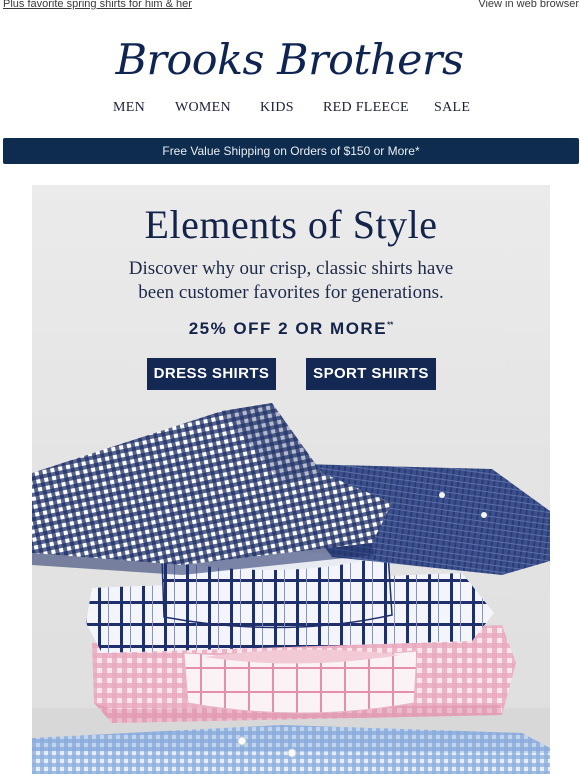 This screenshot has height=774, width=580. What do you see at coordinates (528, 5) in the screenshot?
I see `view-in-browser-link: View in web browser` at bounding box center [528, 5].